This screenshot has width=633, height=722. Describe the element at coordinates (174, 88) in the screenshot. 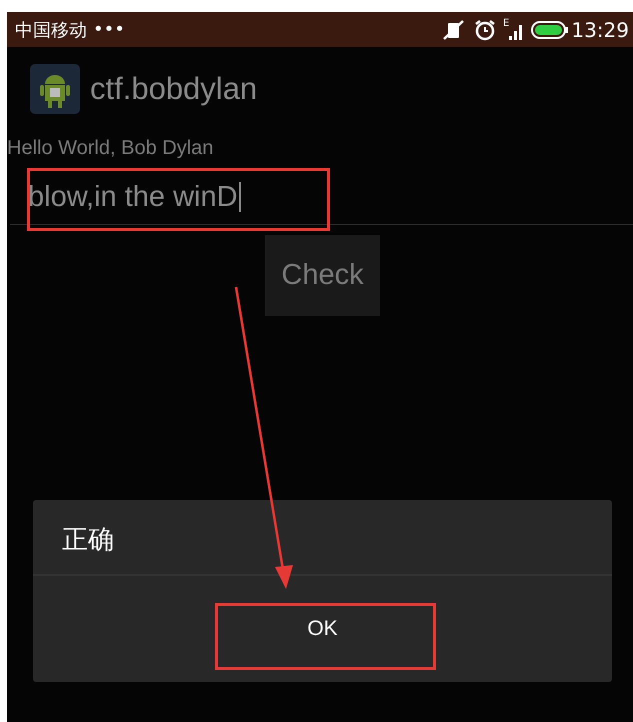

I see `app-title: ctf.bobdylan` at that location.